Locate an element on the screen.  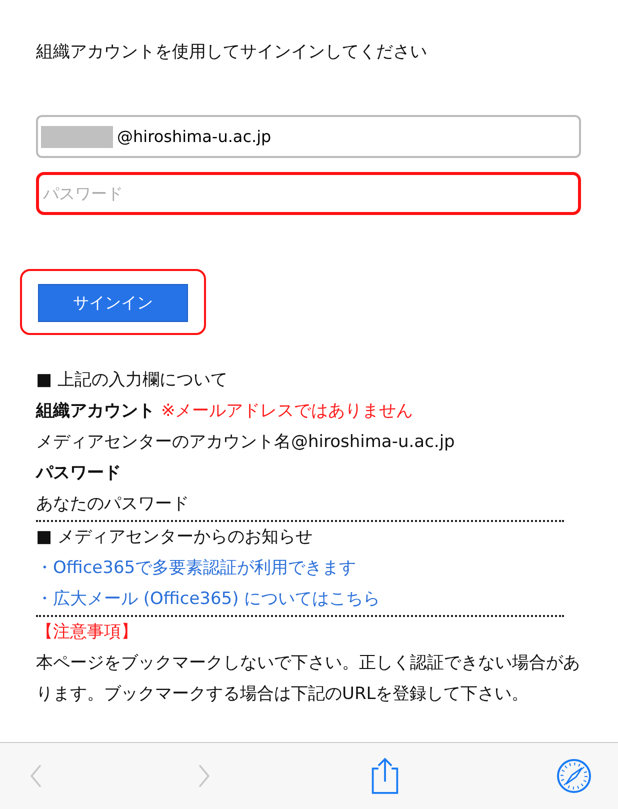
compass-icon is located at coordinates (574, 776).